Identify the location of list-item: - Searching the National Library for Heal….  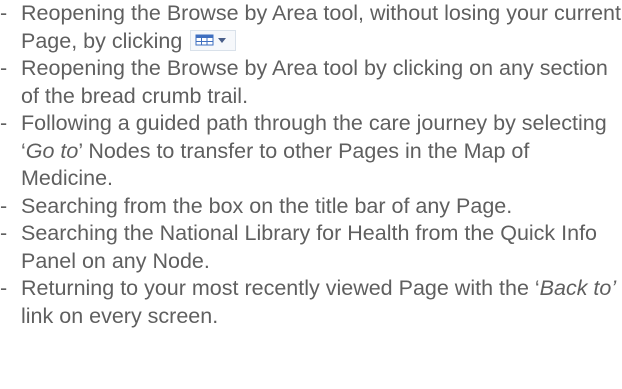
(311, 247).